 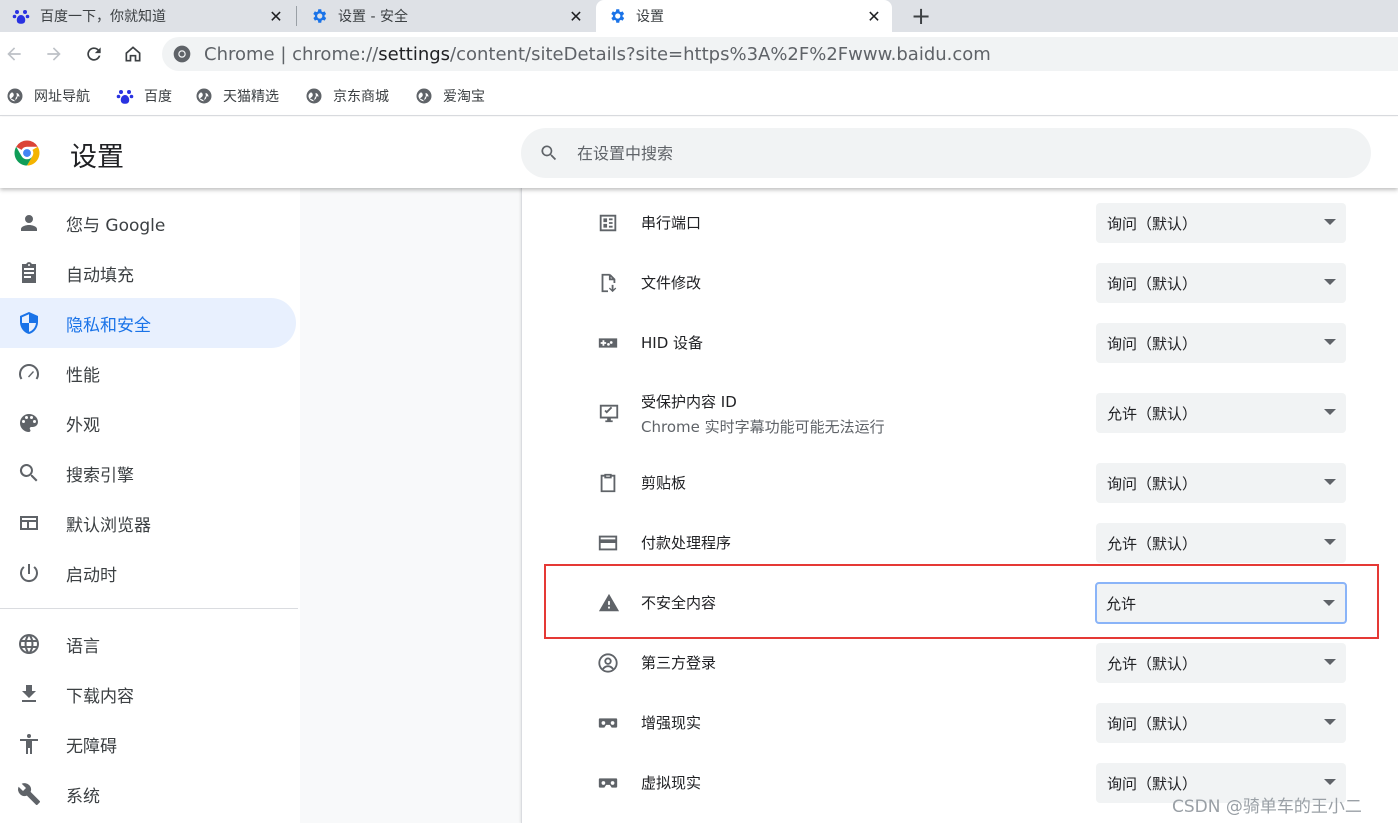 What do you see at coordinates (671, 223) in the screenshot?
I see `permission-label: 串行端口` at bounding box center [671, 223].